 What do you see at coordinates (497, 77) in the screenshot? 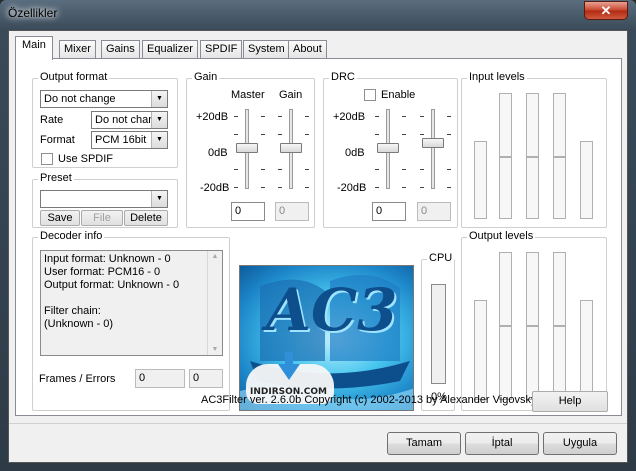
I see `input-levels-label: Input levels` at bounding box center [497, 77].